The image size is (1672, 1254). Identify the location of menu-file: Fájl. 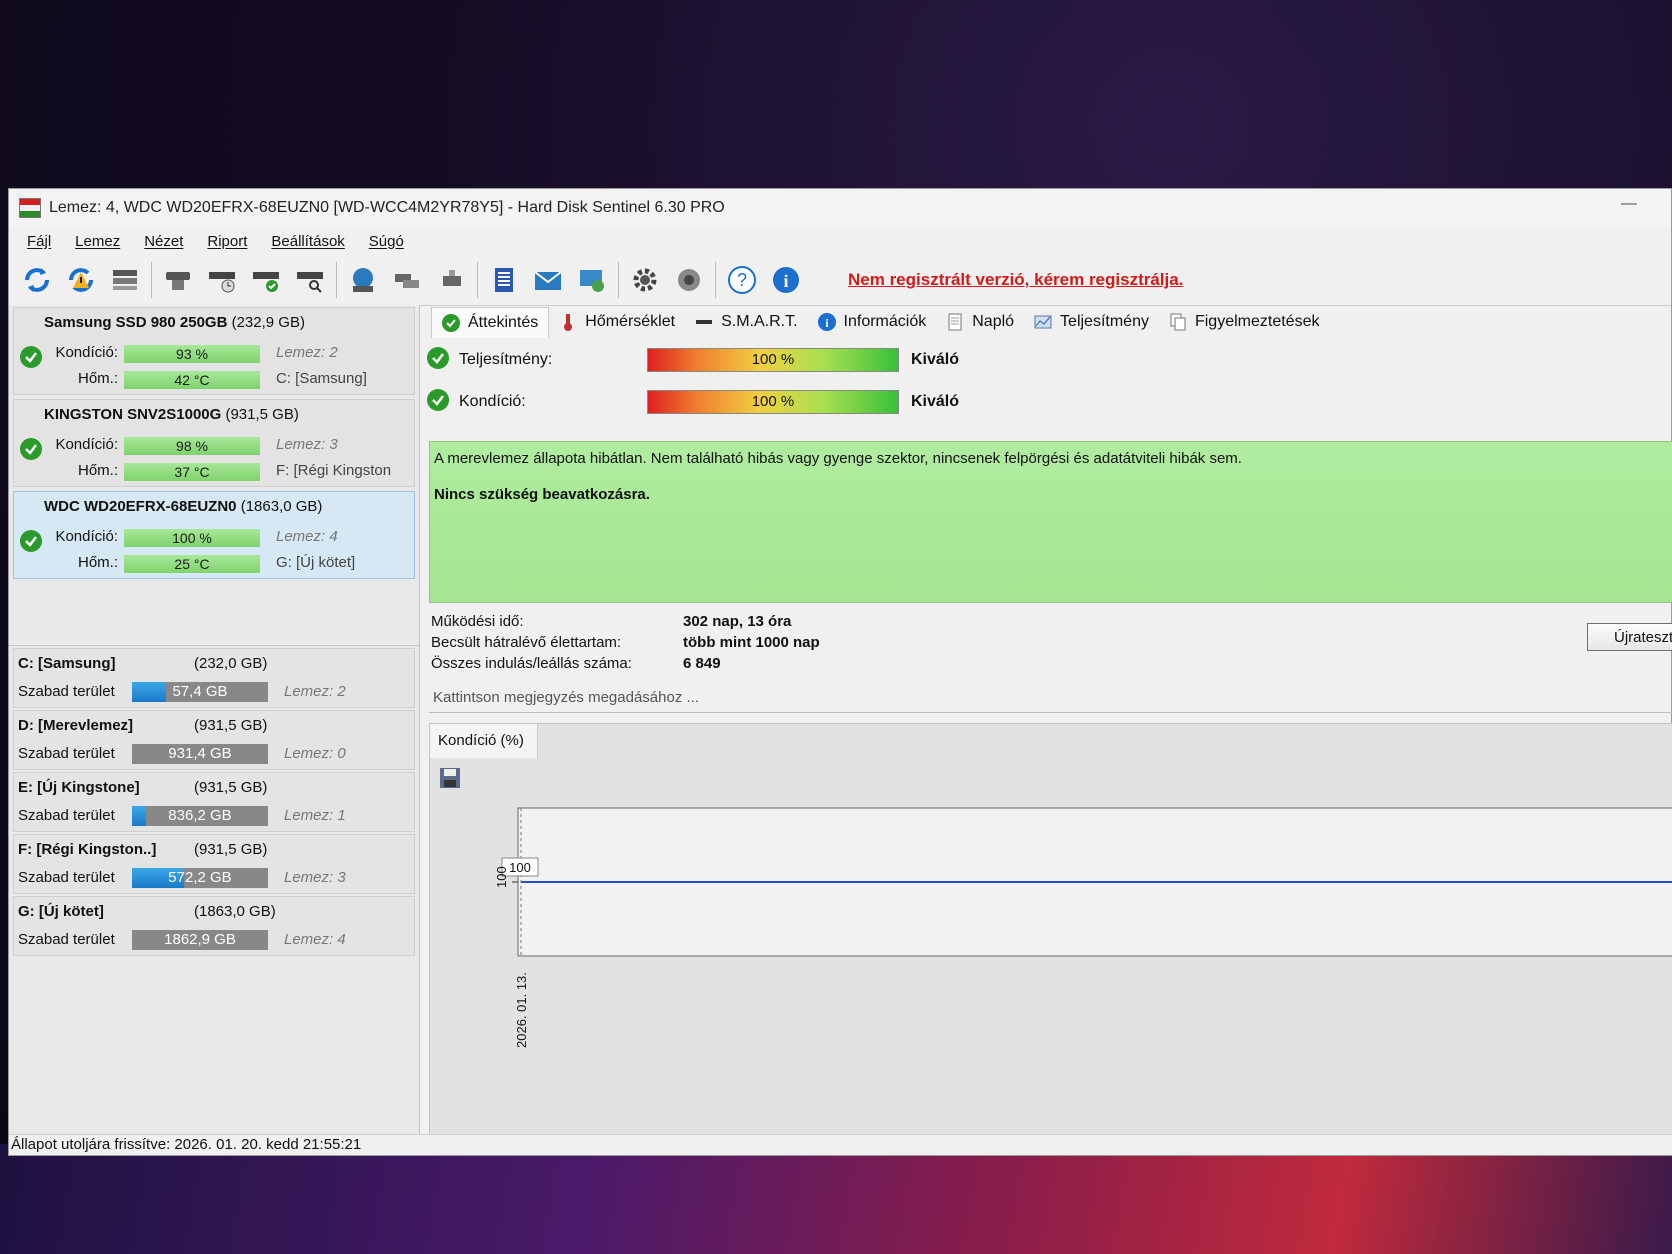
(39, 241).